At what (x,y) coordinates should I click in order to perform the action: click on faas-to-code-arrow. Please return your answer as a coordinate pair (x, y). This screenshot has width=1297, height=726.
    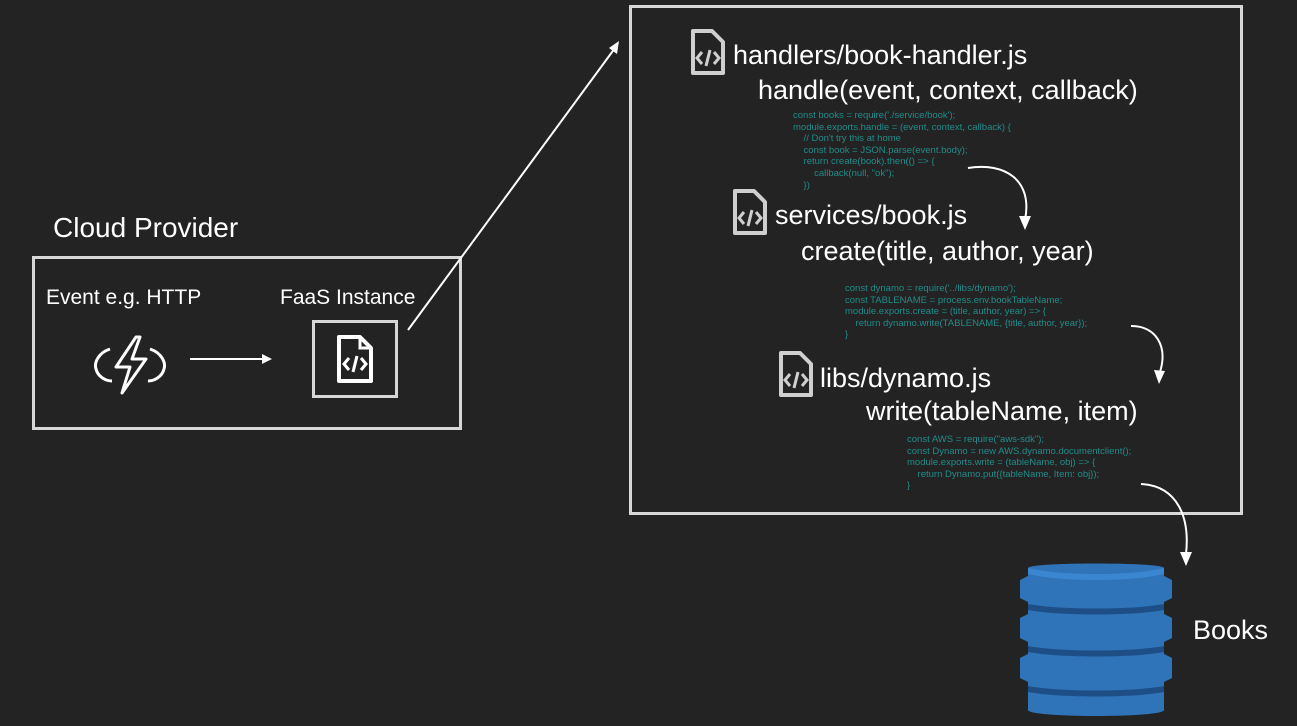
    Looking at the image, I should click on (513, 186).